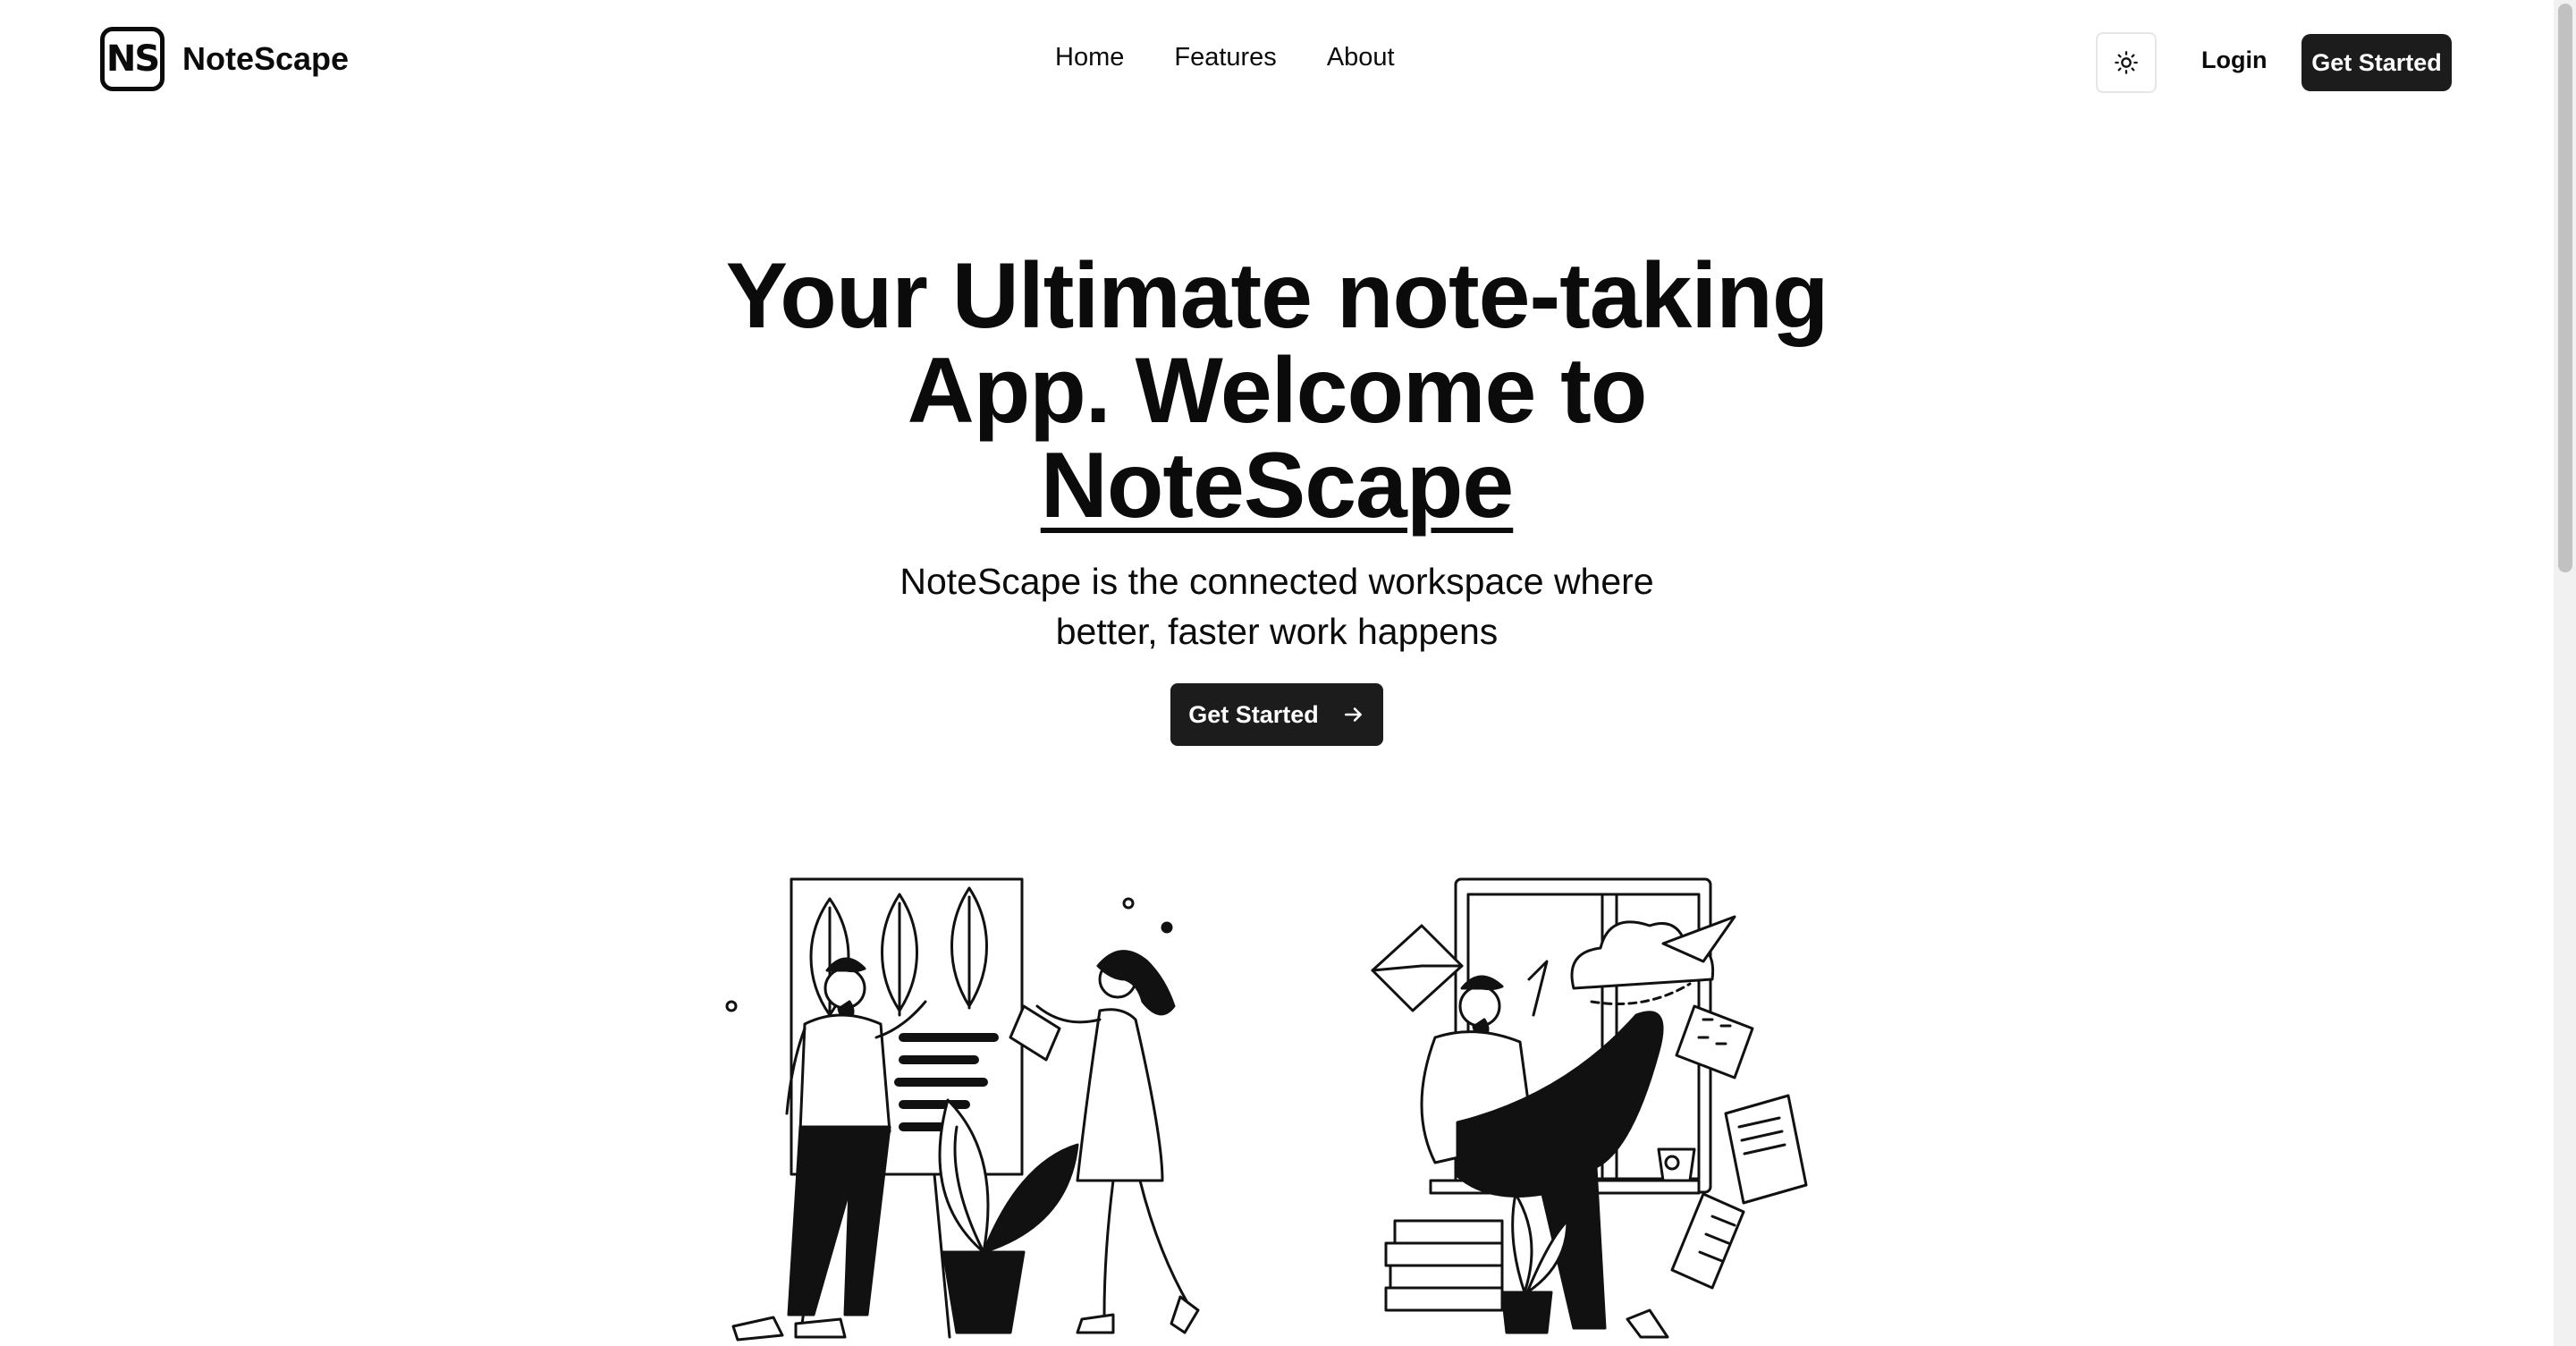  Describe the element at coordinates (132, 59) in the screenshot. I see `logo-mark: NS` at that location.